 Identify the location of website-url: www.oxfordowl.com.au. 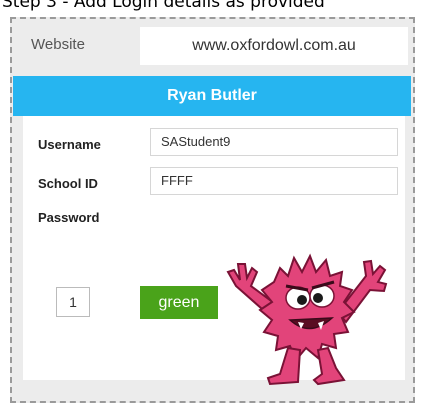
(274, 46).